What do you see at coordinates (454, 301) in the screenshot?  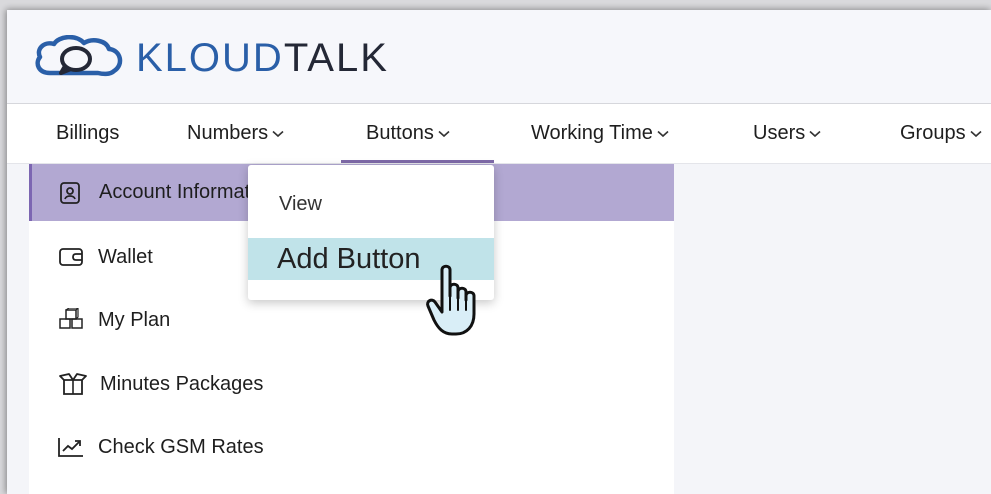 I see `hand-pointer-icon` at bounding box center [454, 301].